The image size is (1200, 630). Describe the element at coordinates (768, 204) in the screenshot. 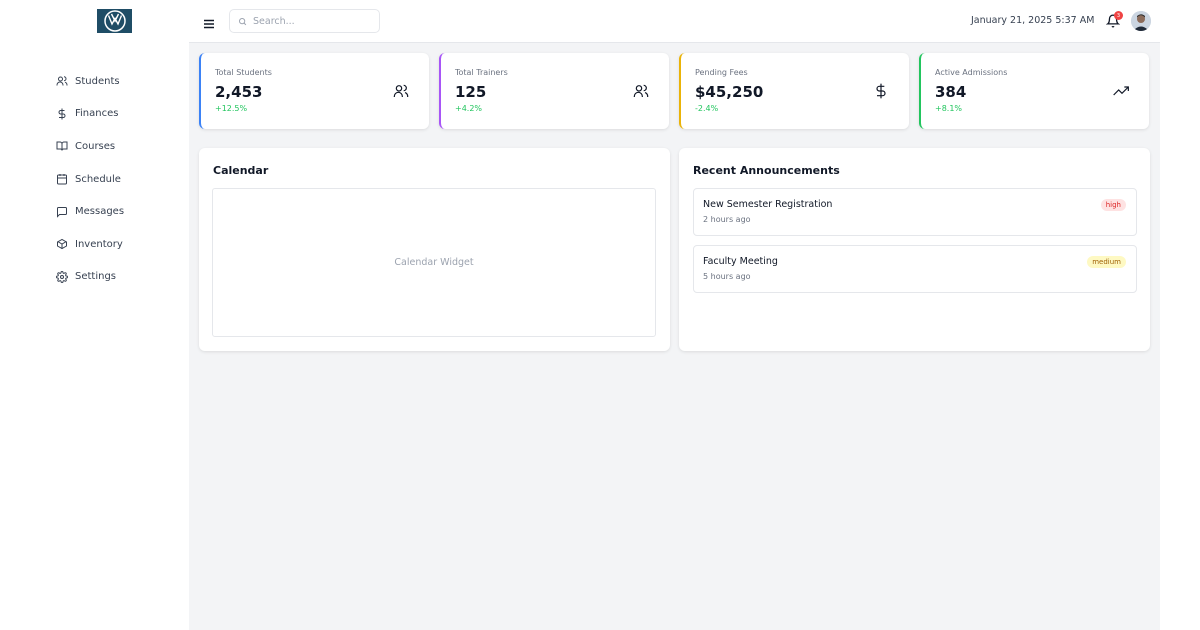

I see `announcement-title: New Semester Registration` at that location.